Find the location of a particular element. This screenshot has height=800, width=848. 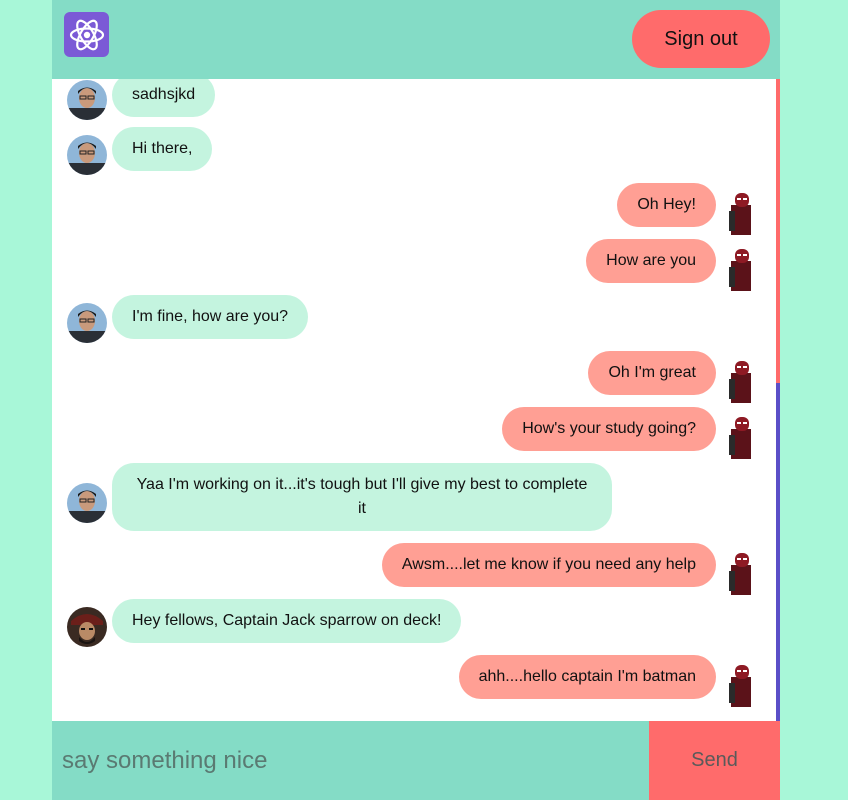

message-bubble: I'm fine, how are you? is located at coordinates (210, 317).